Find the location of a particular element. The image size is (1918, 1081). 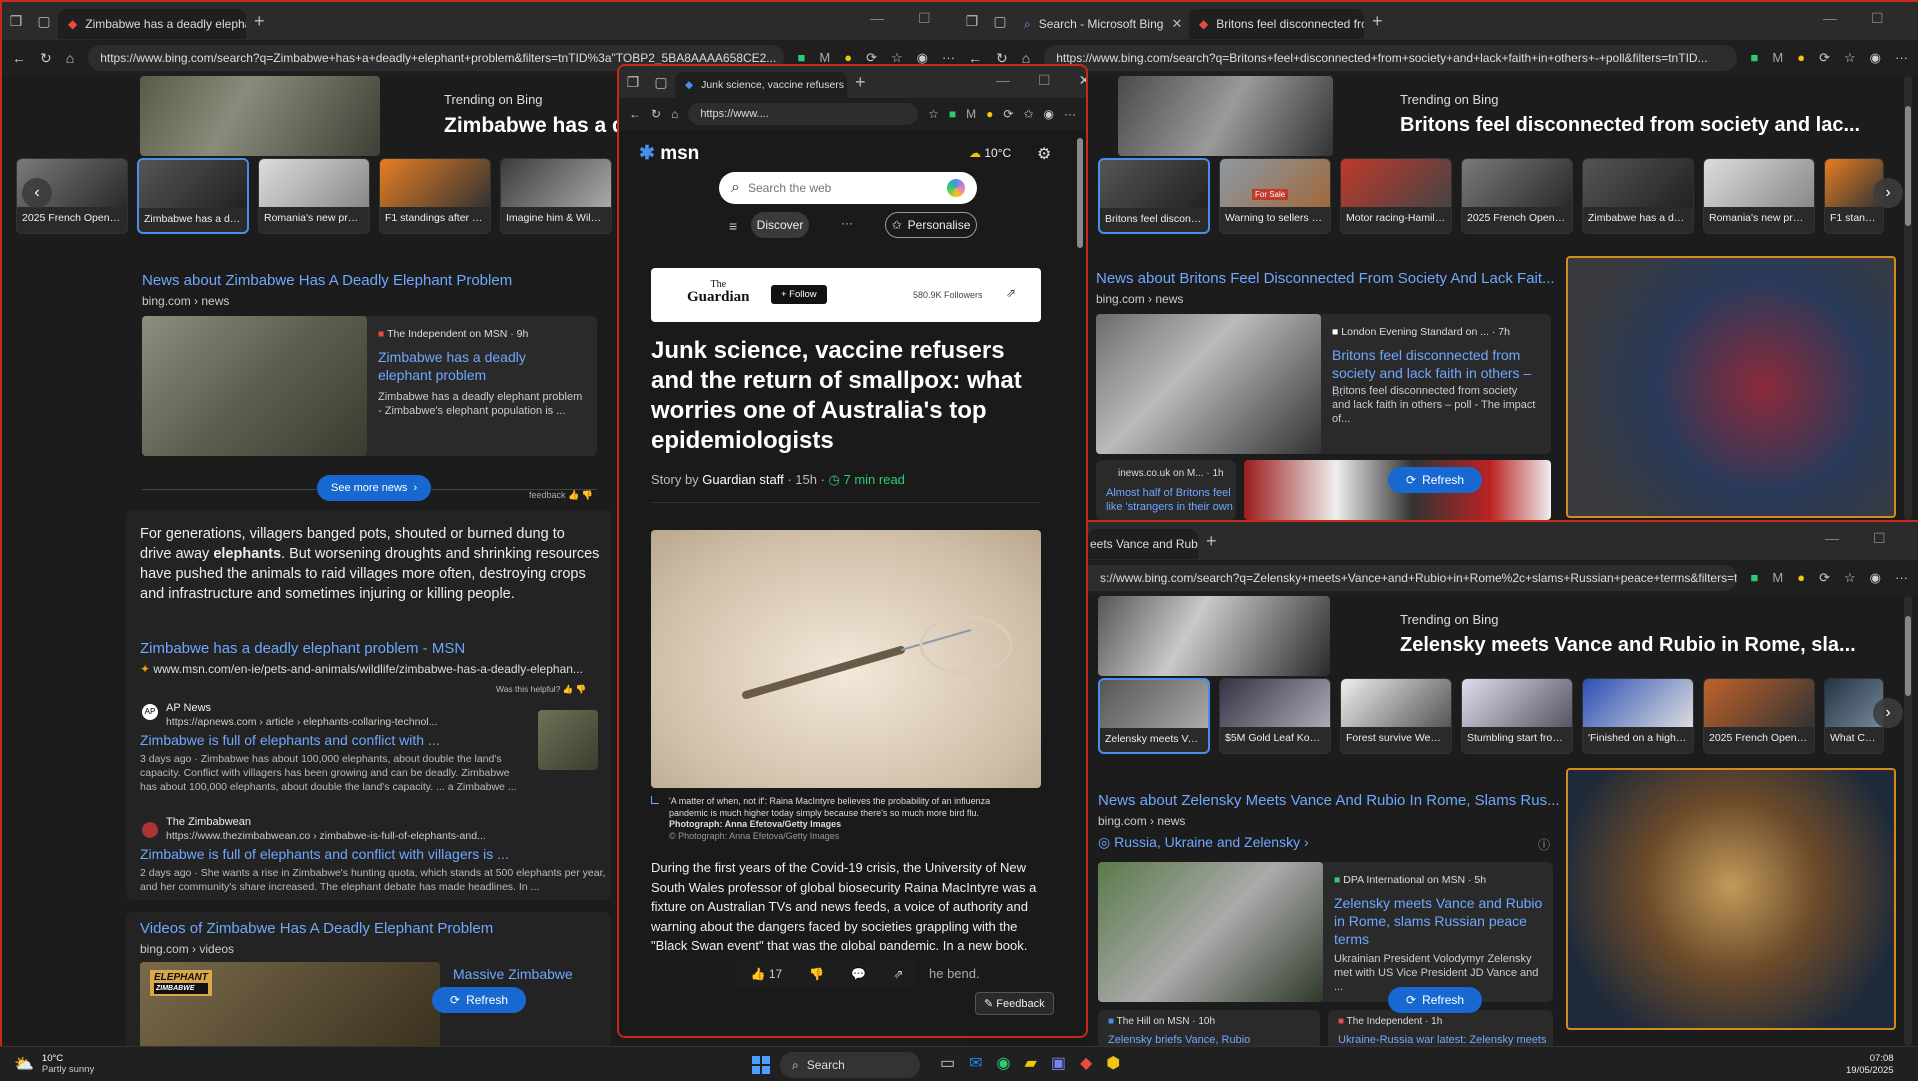

weather-widget: ☁ 10°C is located at coordinates (990, 153).